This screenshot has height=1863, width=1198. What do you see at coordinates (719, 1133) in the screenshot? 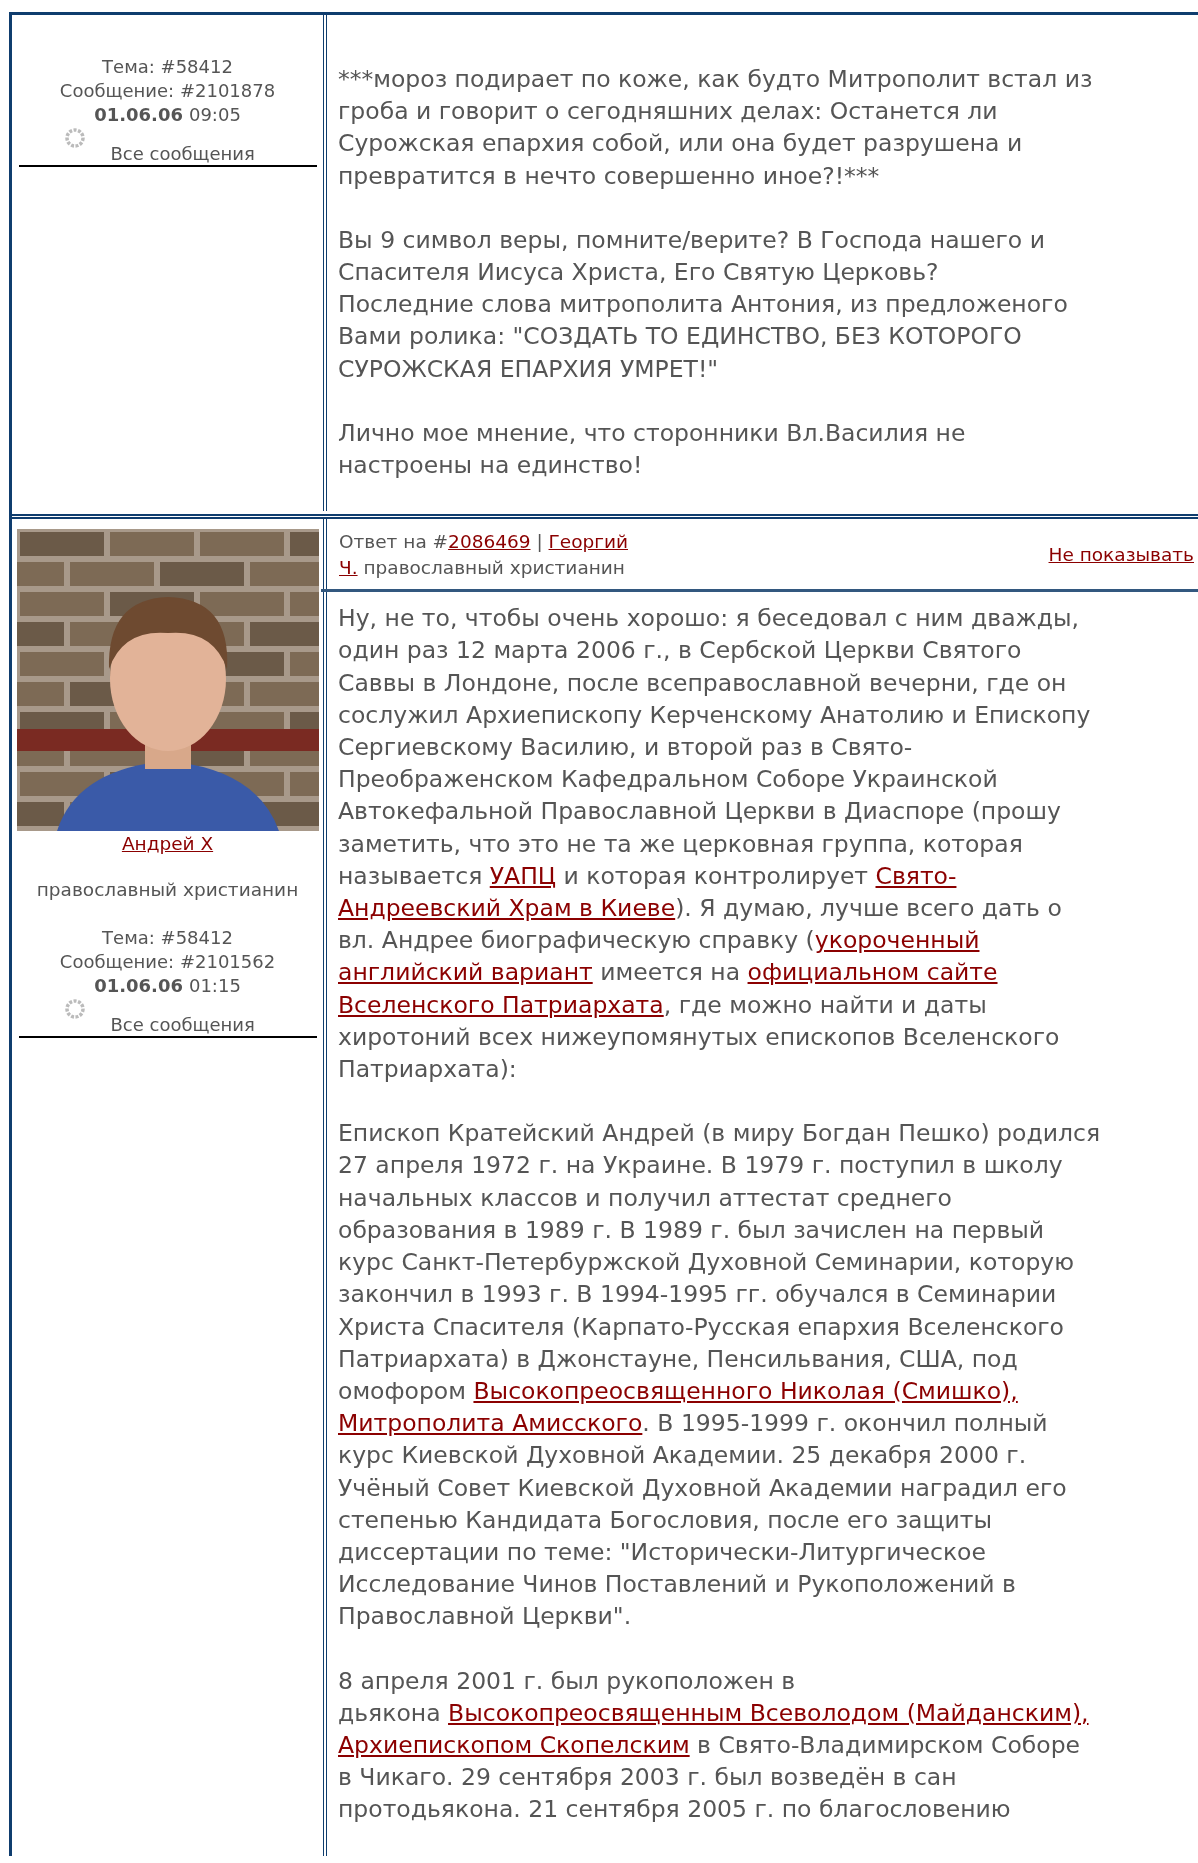
I see `post-text: Епископ Кратейский Андрей (в миру Богдан Пешко) родился` at bounding box center [719, 1133].